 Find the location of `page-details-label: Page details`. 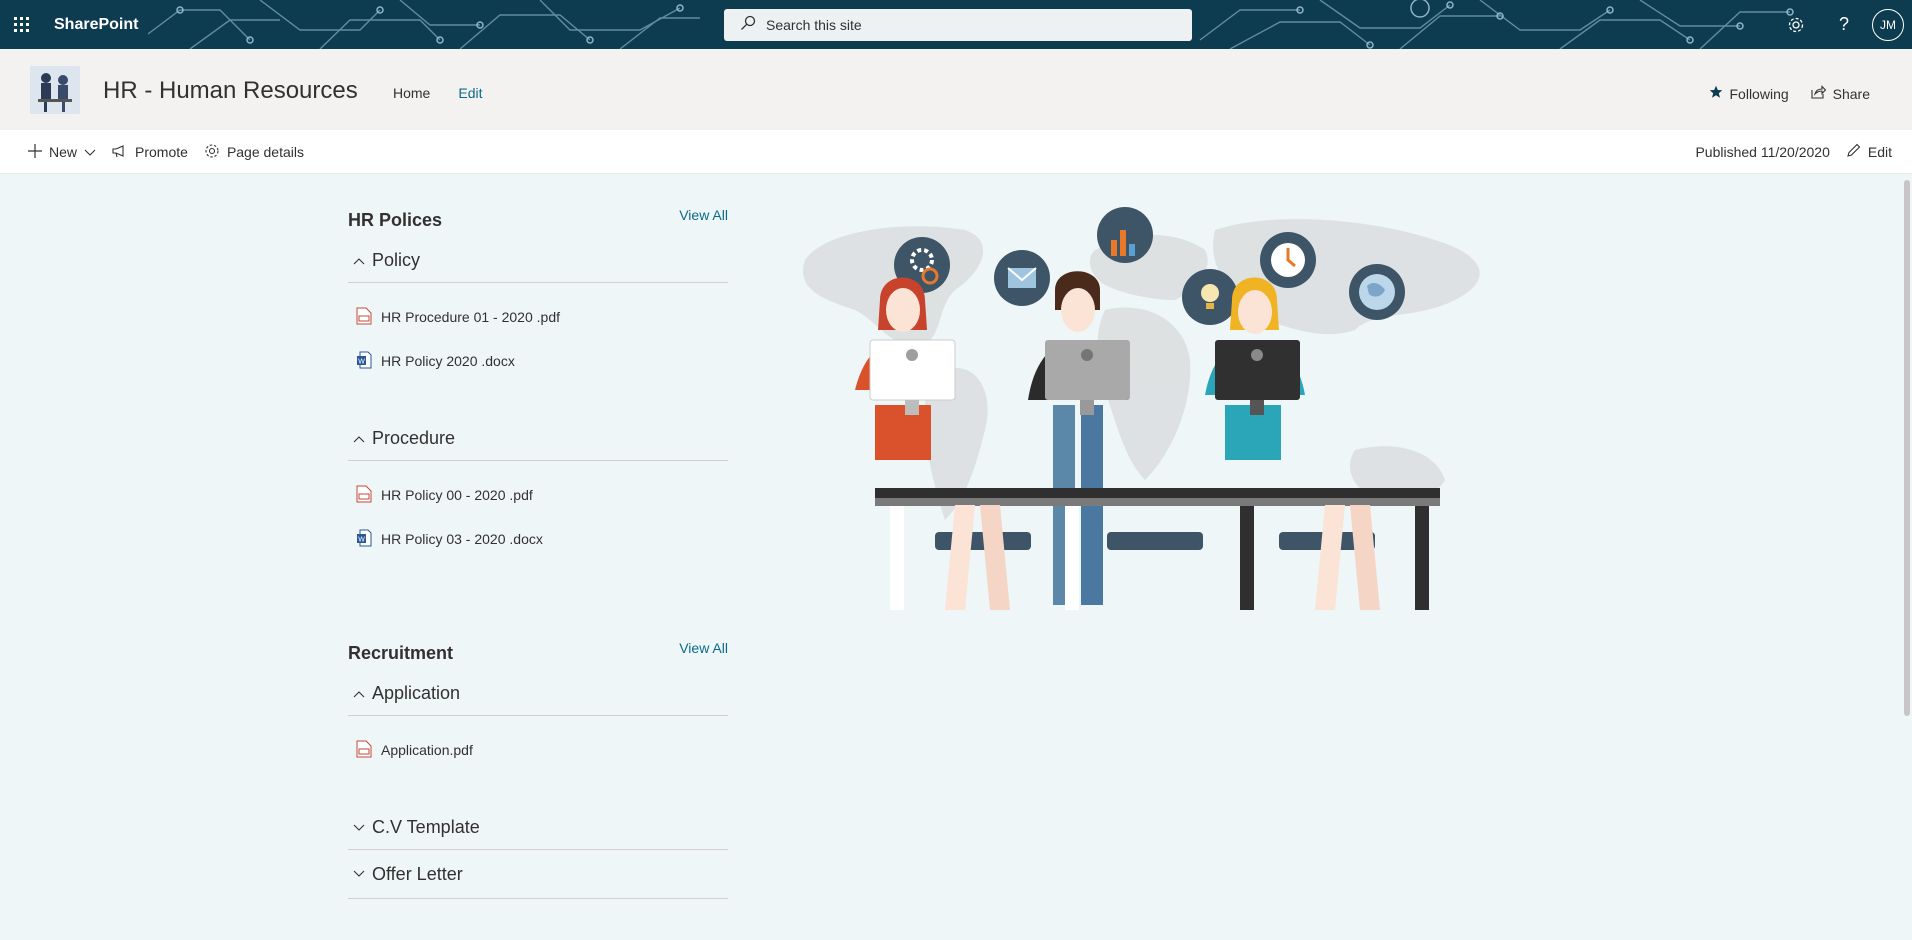

page-details-label: Page details is located at coordinates (265, 152).